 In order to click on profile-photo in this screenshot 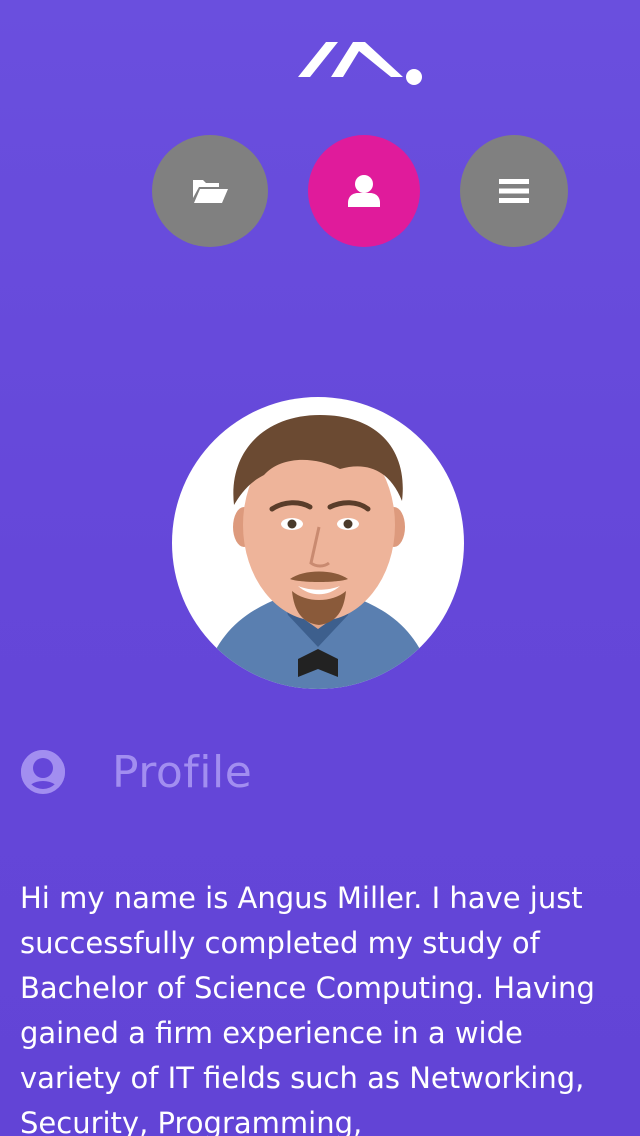, I will do `click(318, 543)`.